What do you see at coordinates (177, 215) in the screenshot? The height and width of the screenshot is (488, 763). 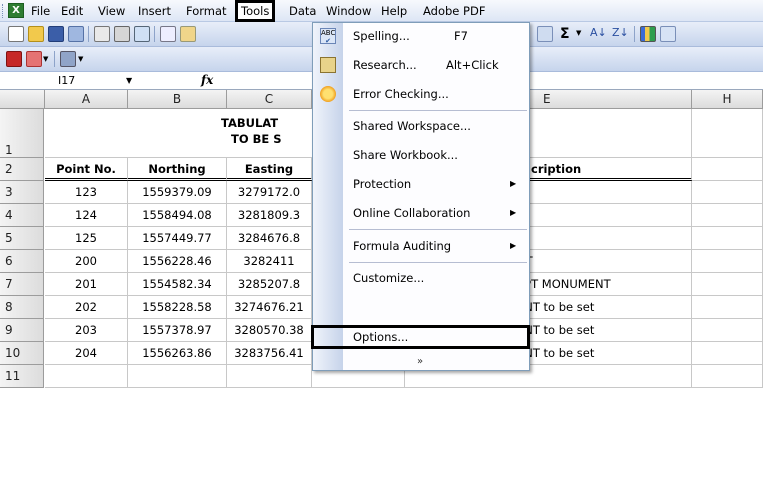 I see `cell-northing: 1558494.08` at bounding box center [177, 215].